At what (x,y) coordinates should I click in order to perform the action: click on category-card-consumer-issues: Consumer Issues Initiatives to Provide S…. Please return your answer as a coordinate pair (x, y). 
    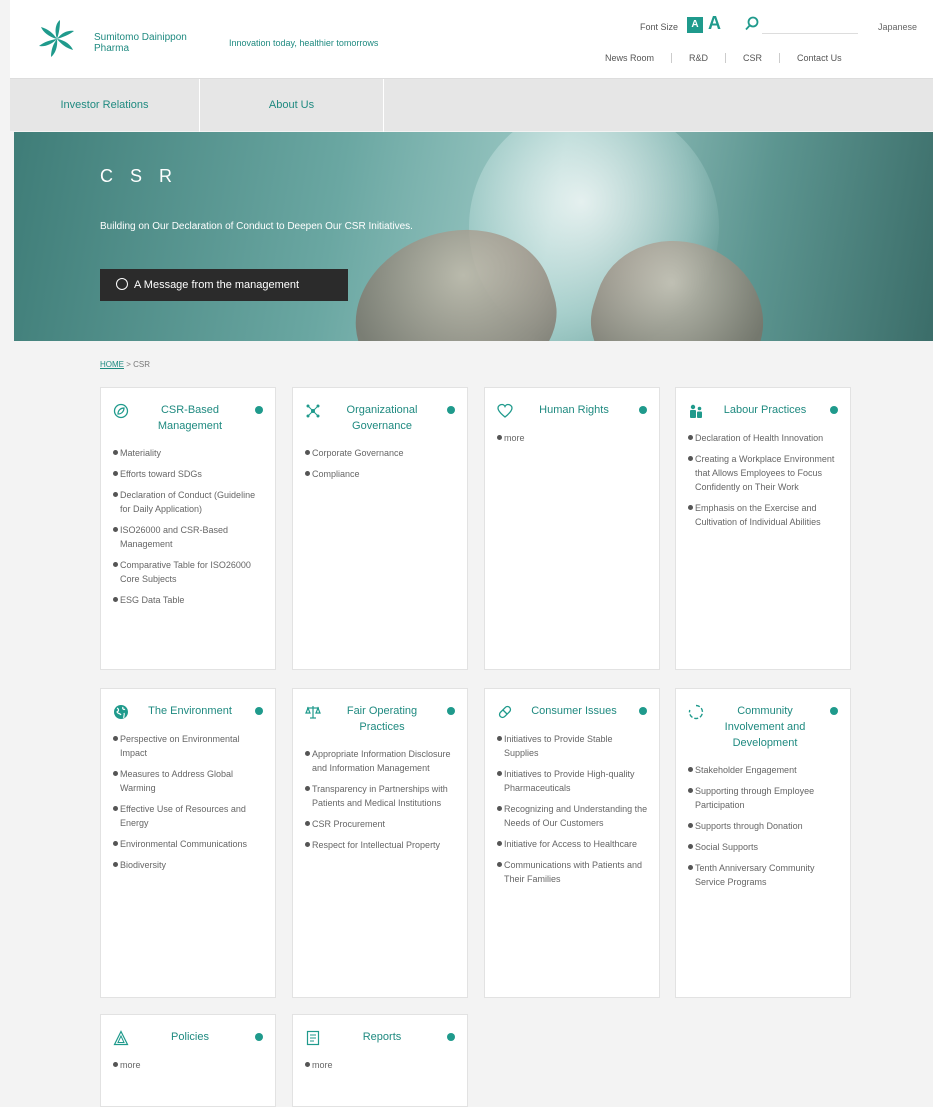
    Looking at the image, I should click on (572, 843).